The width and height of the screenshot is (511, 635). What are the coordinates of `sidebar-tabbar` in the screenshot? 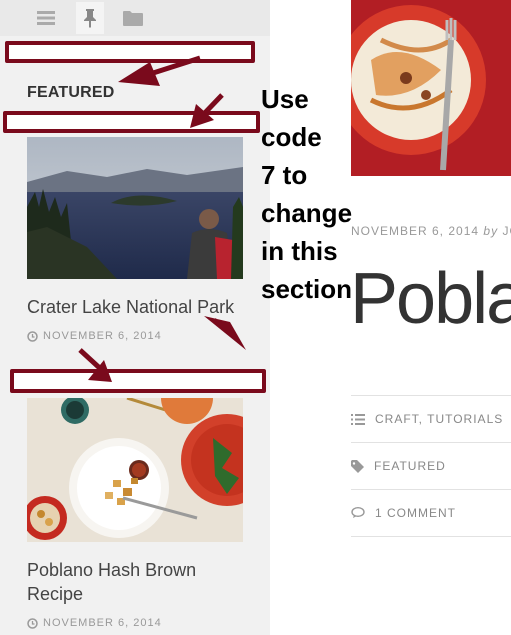 It's located at (135, 18).